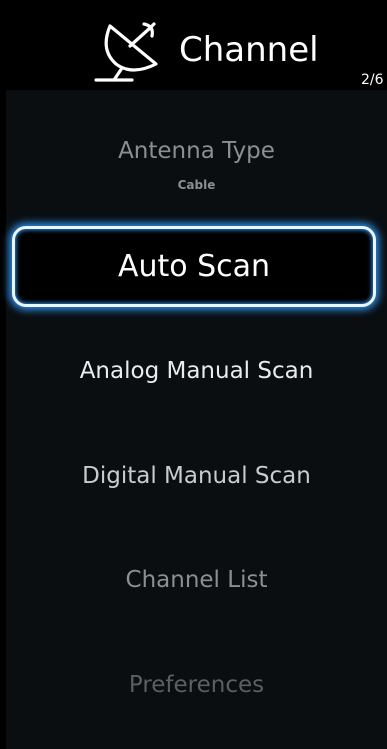 The image size is (387, 749). I want to click on antenna-type-value: Cable, so click(196, 185).